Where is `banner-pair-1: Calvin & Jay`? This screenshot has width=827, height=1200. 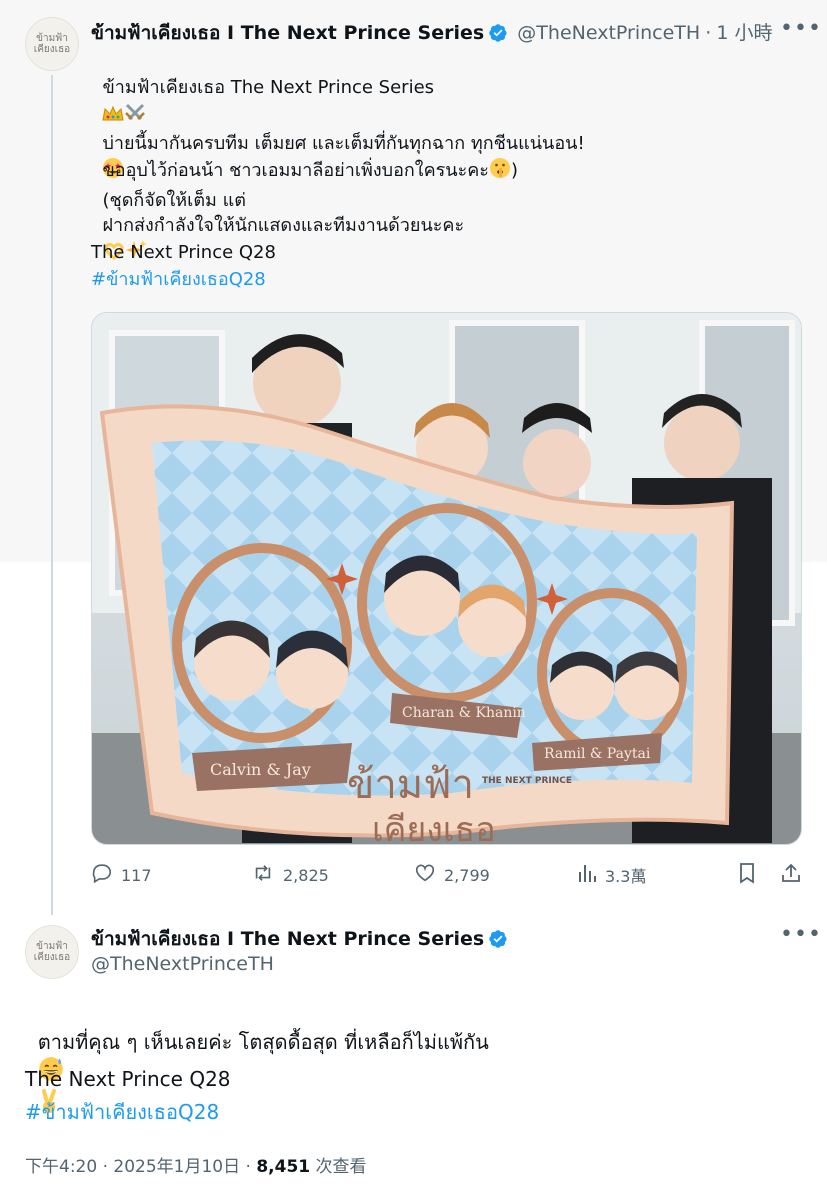 banner-pair-1: Calvin & Jay is located at coordinates (260, 769).